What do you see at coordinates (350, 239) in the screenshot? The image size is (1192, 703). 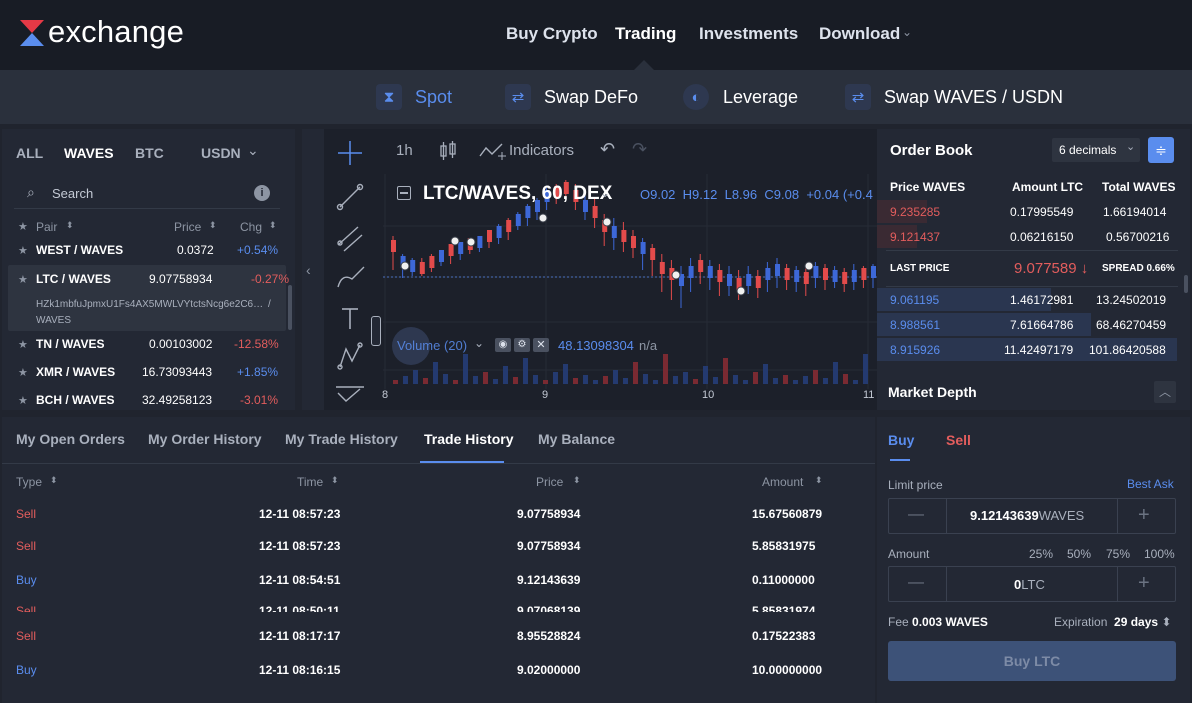 I see `pitchfork-icon` at bounding box center [350, 239].